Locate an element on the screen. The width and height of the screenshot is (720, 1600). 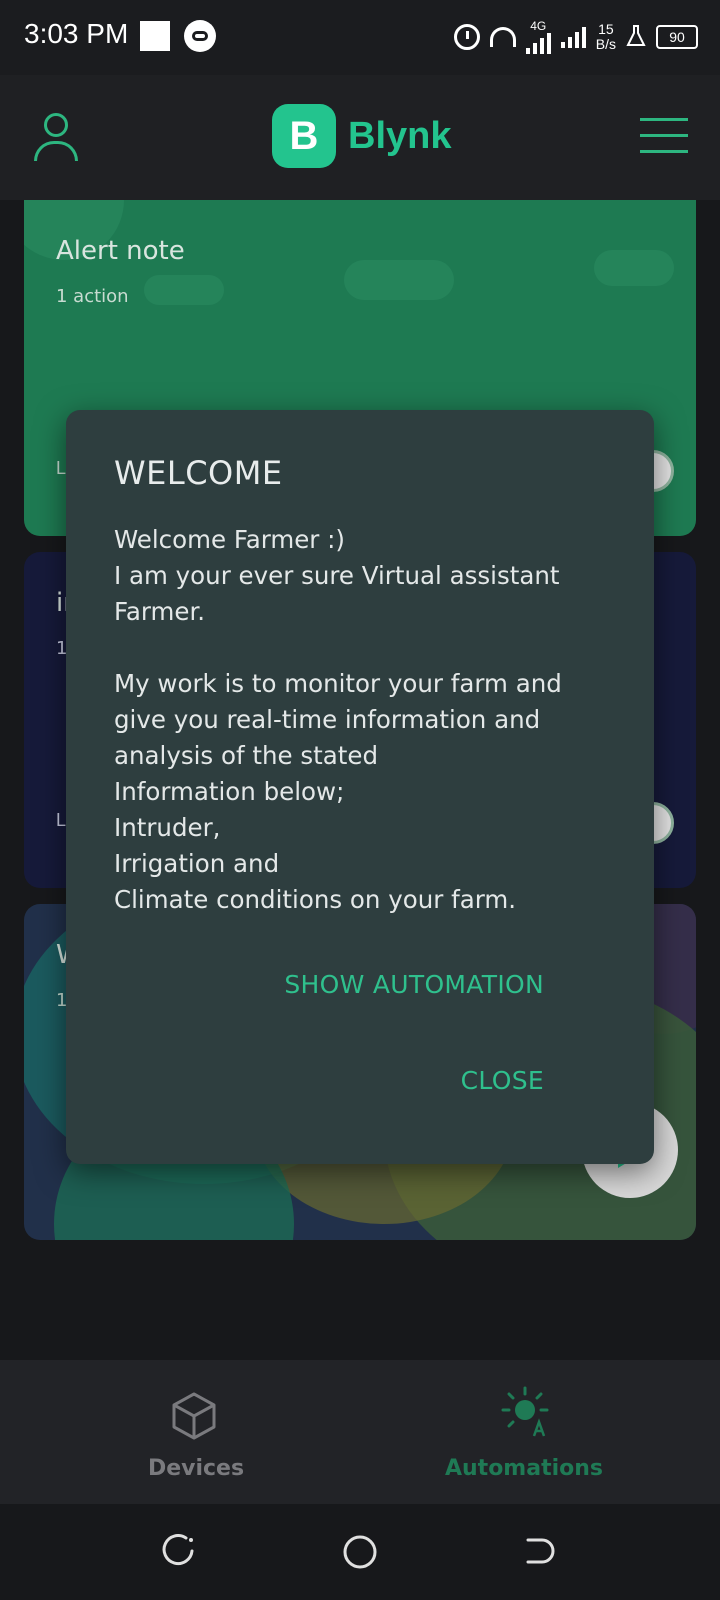
app-header: B Blynk is located at coordinates (360, 137).